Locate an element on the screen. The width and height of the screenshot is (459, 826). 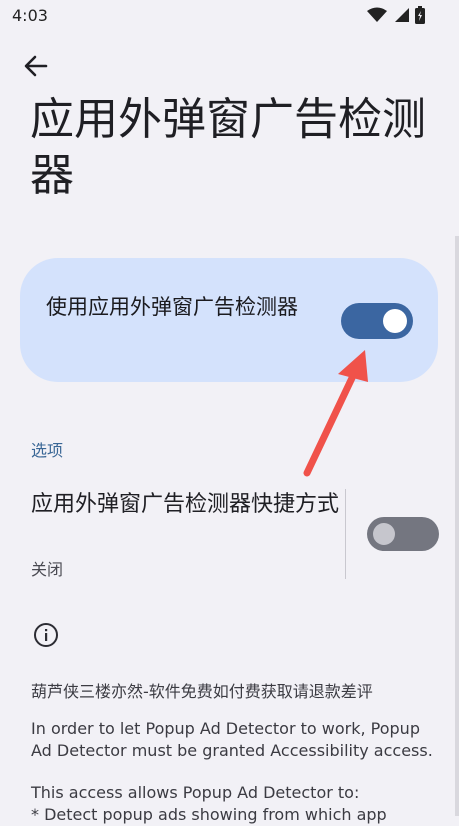
options-section-header: 选项 is located at coordinates (47, 450).